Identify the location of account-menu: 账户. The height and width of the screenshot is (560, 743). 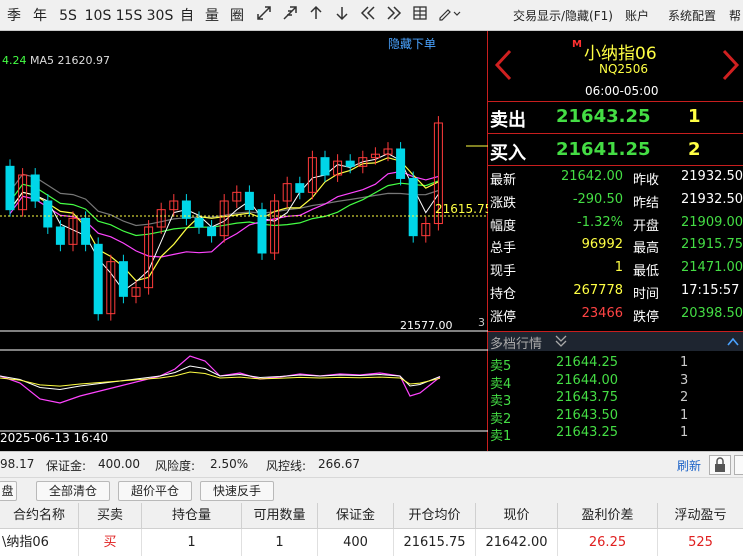
(637, 16).